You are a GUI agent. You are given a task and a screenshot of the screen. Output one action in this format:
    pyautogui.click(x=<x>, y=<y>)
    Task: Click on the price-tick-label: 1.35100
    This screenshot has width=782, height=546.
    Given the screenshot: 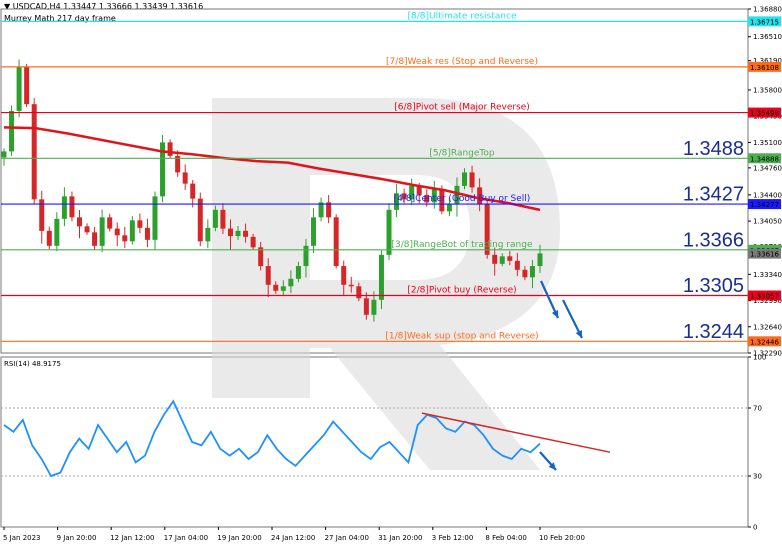 What is the action you would take?
    pyautogui.click(x=767, y=143)
    